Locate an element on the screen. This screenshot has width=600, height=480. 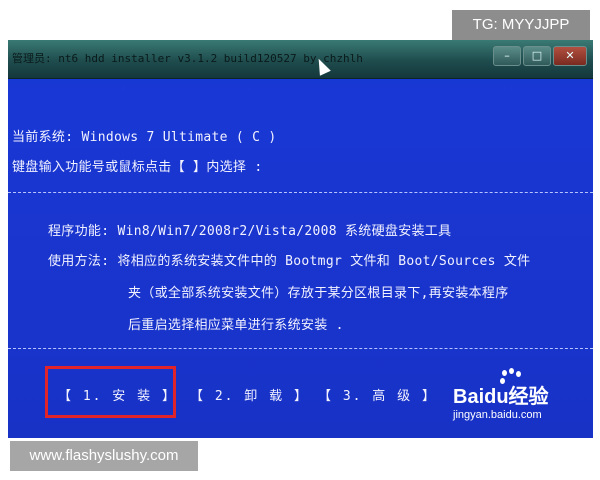
maximize-button: □ is located at coordinates (537, 56).